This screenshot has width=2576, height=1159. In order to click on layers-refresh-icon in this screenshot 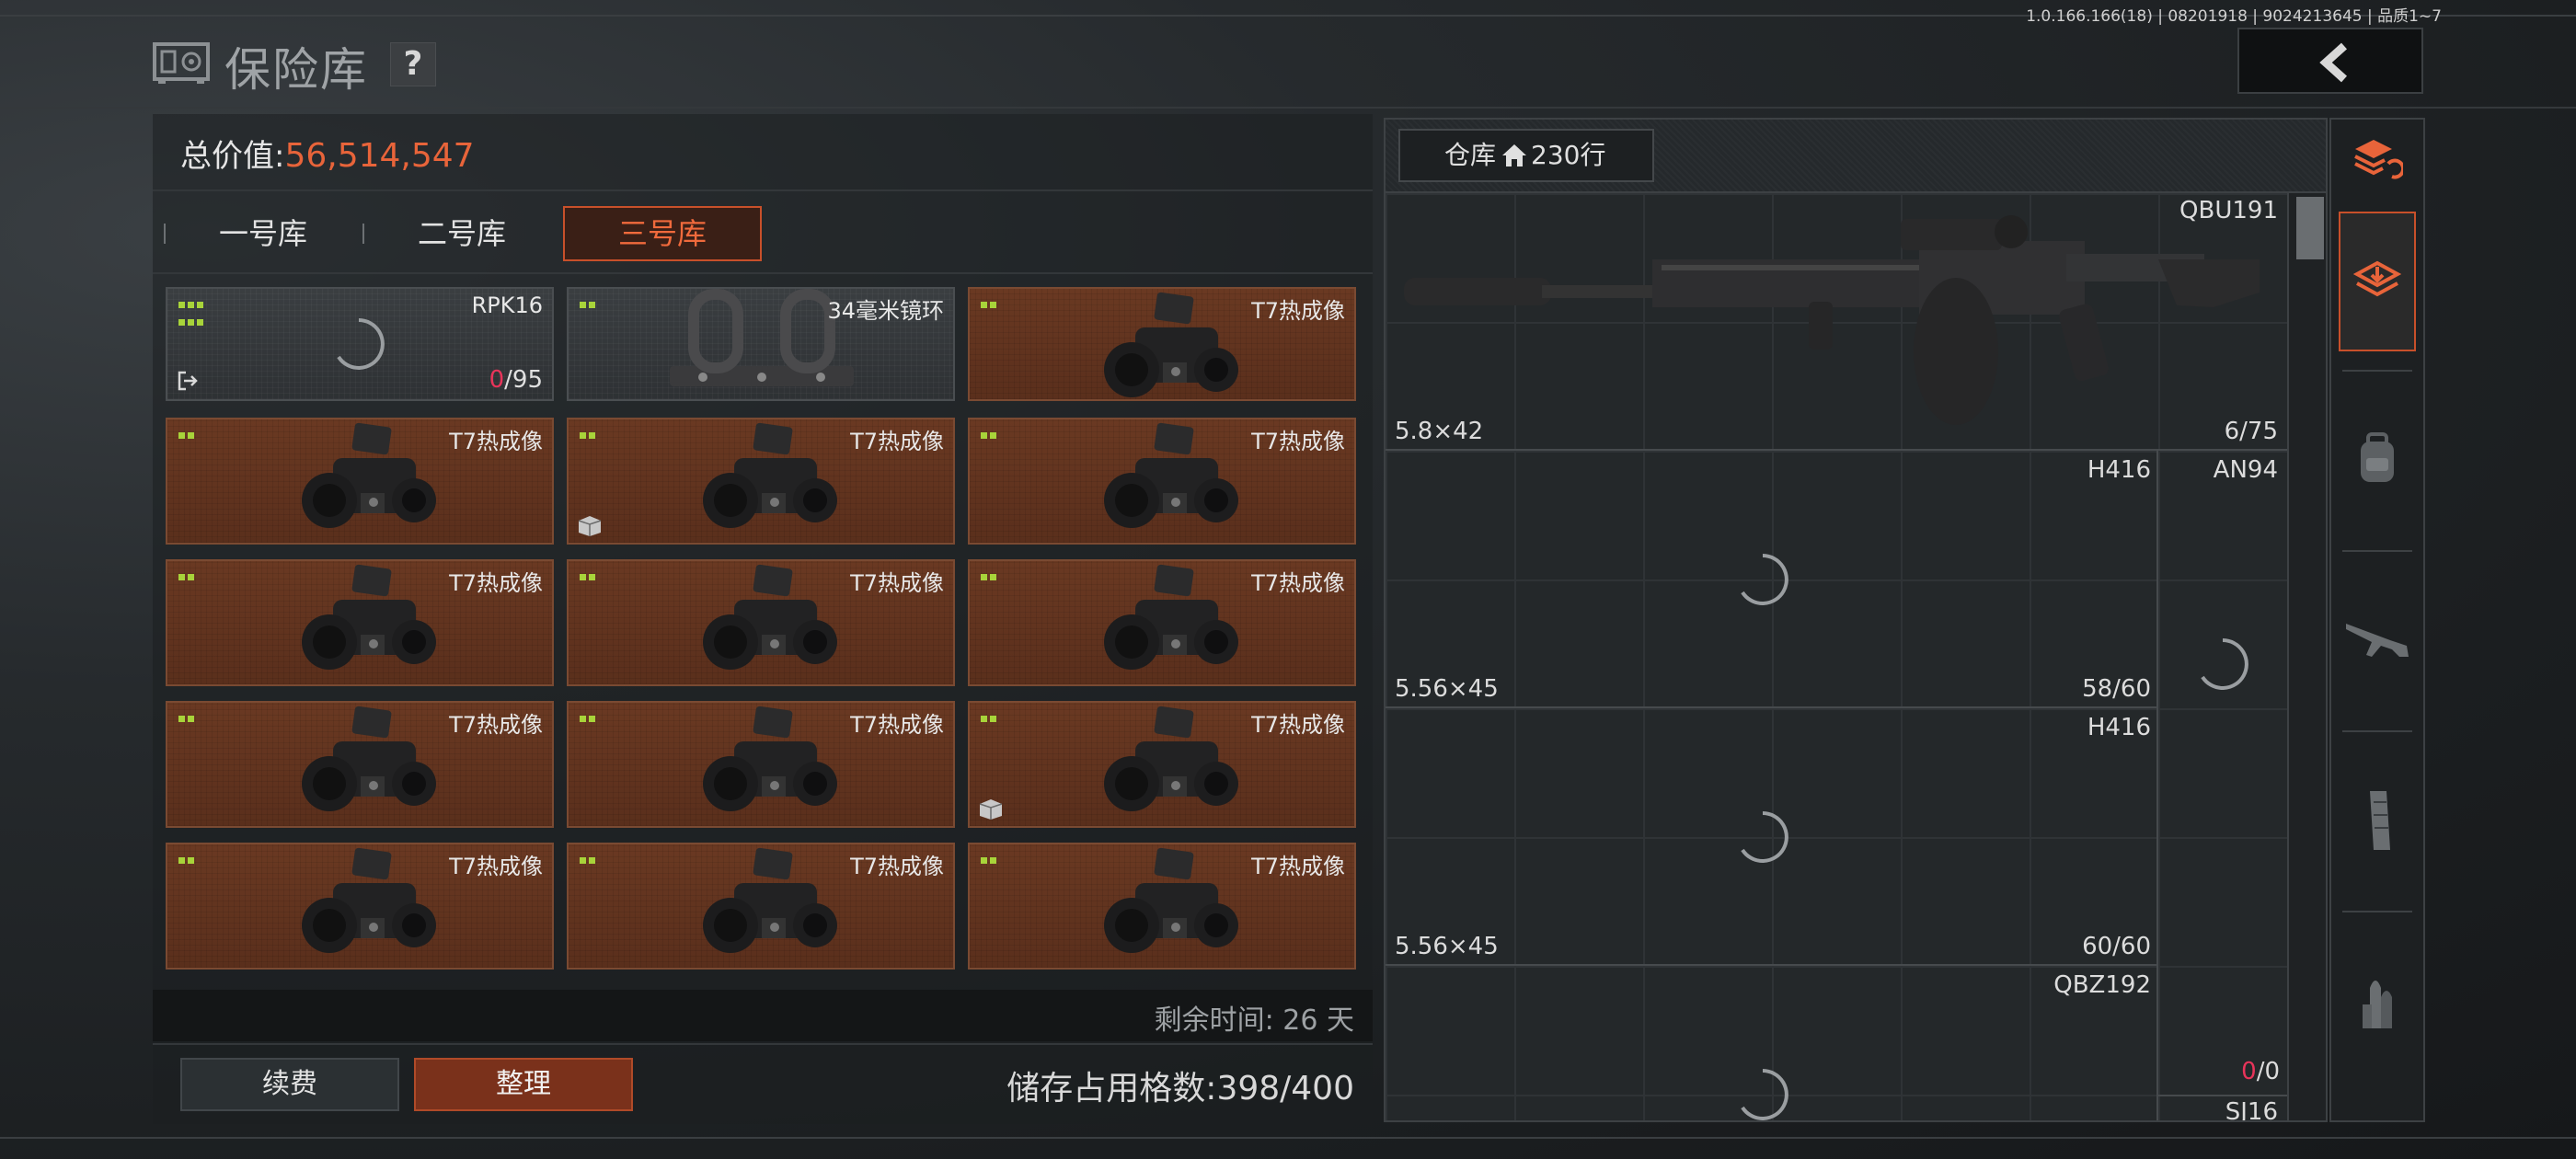, I will do `click(2378, 159)`.